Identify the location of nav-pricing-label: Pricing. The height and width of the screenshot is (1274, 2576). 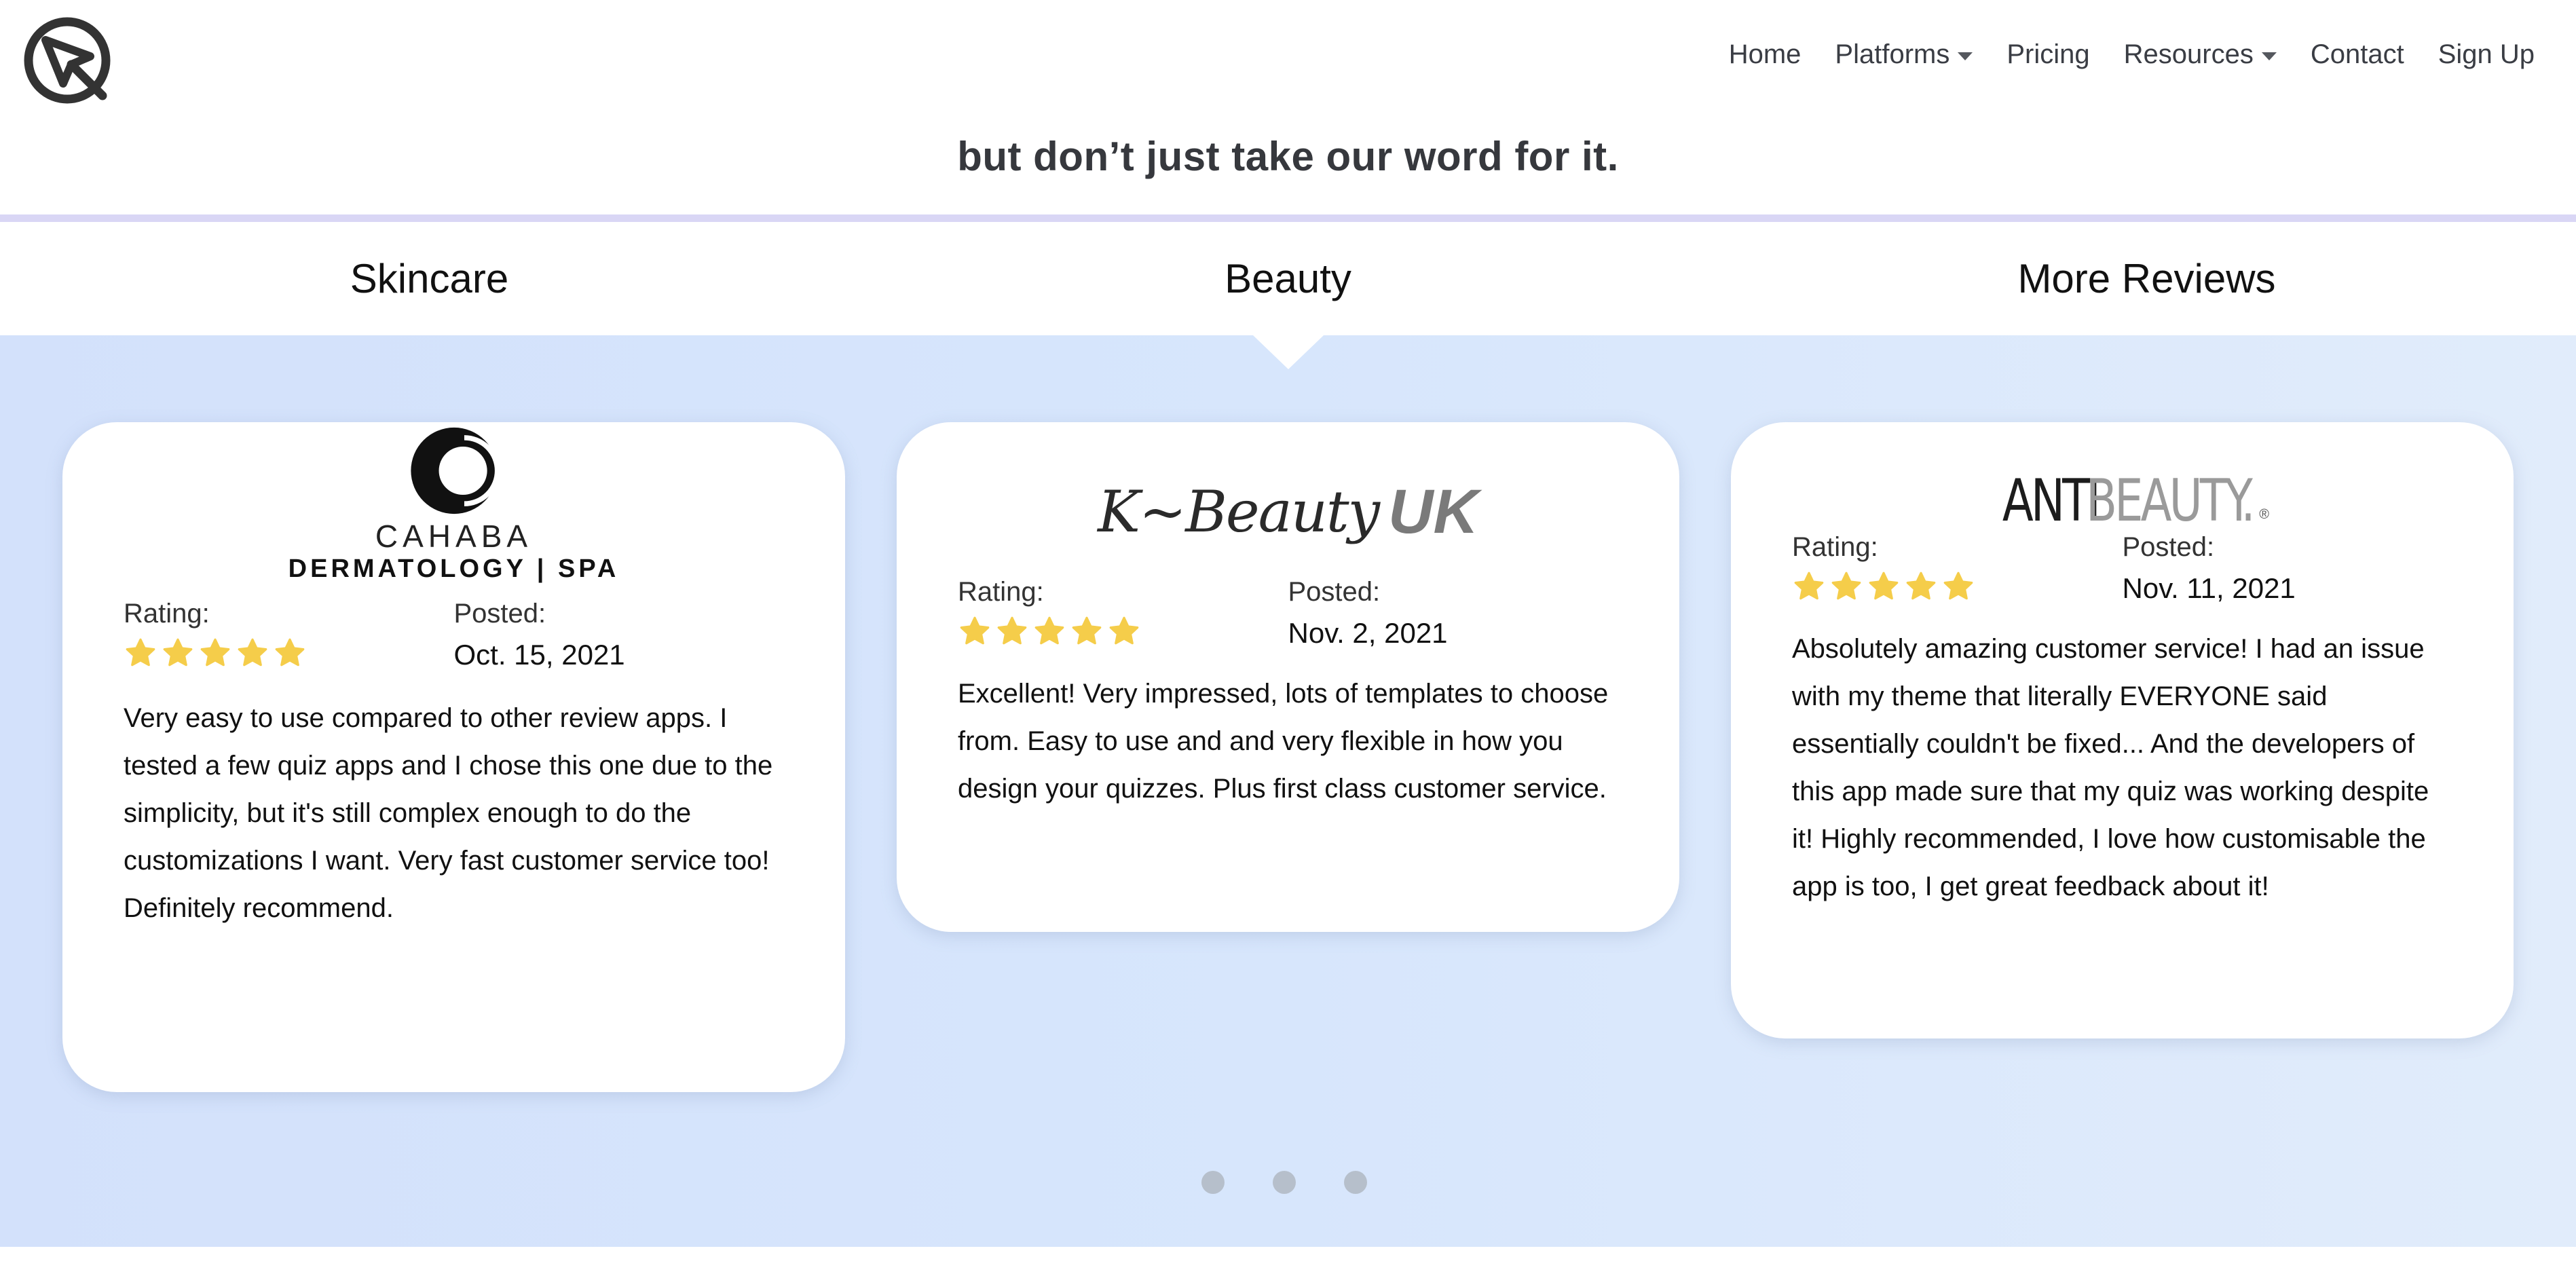
(2048, 54).